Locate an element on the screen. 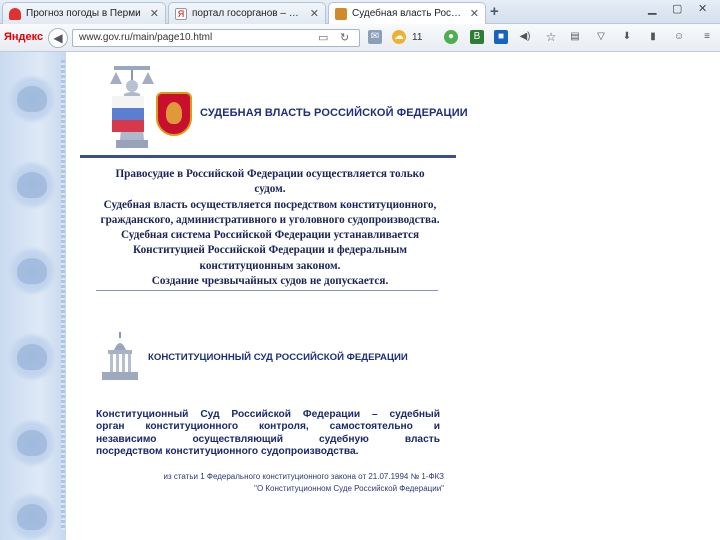  decorative-side-strip is located at coordinates (33, 296).